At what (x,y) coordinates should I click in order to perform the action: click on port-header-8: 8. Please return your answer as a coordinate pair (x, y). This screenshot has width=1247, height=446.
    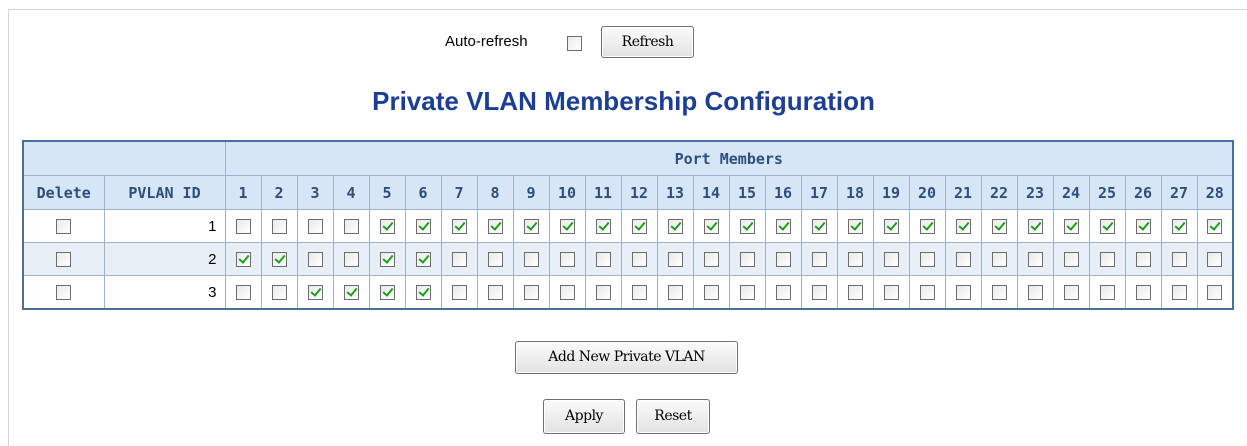
    Looking at the image, I should click on (495, 192).